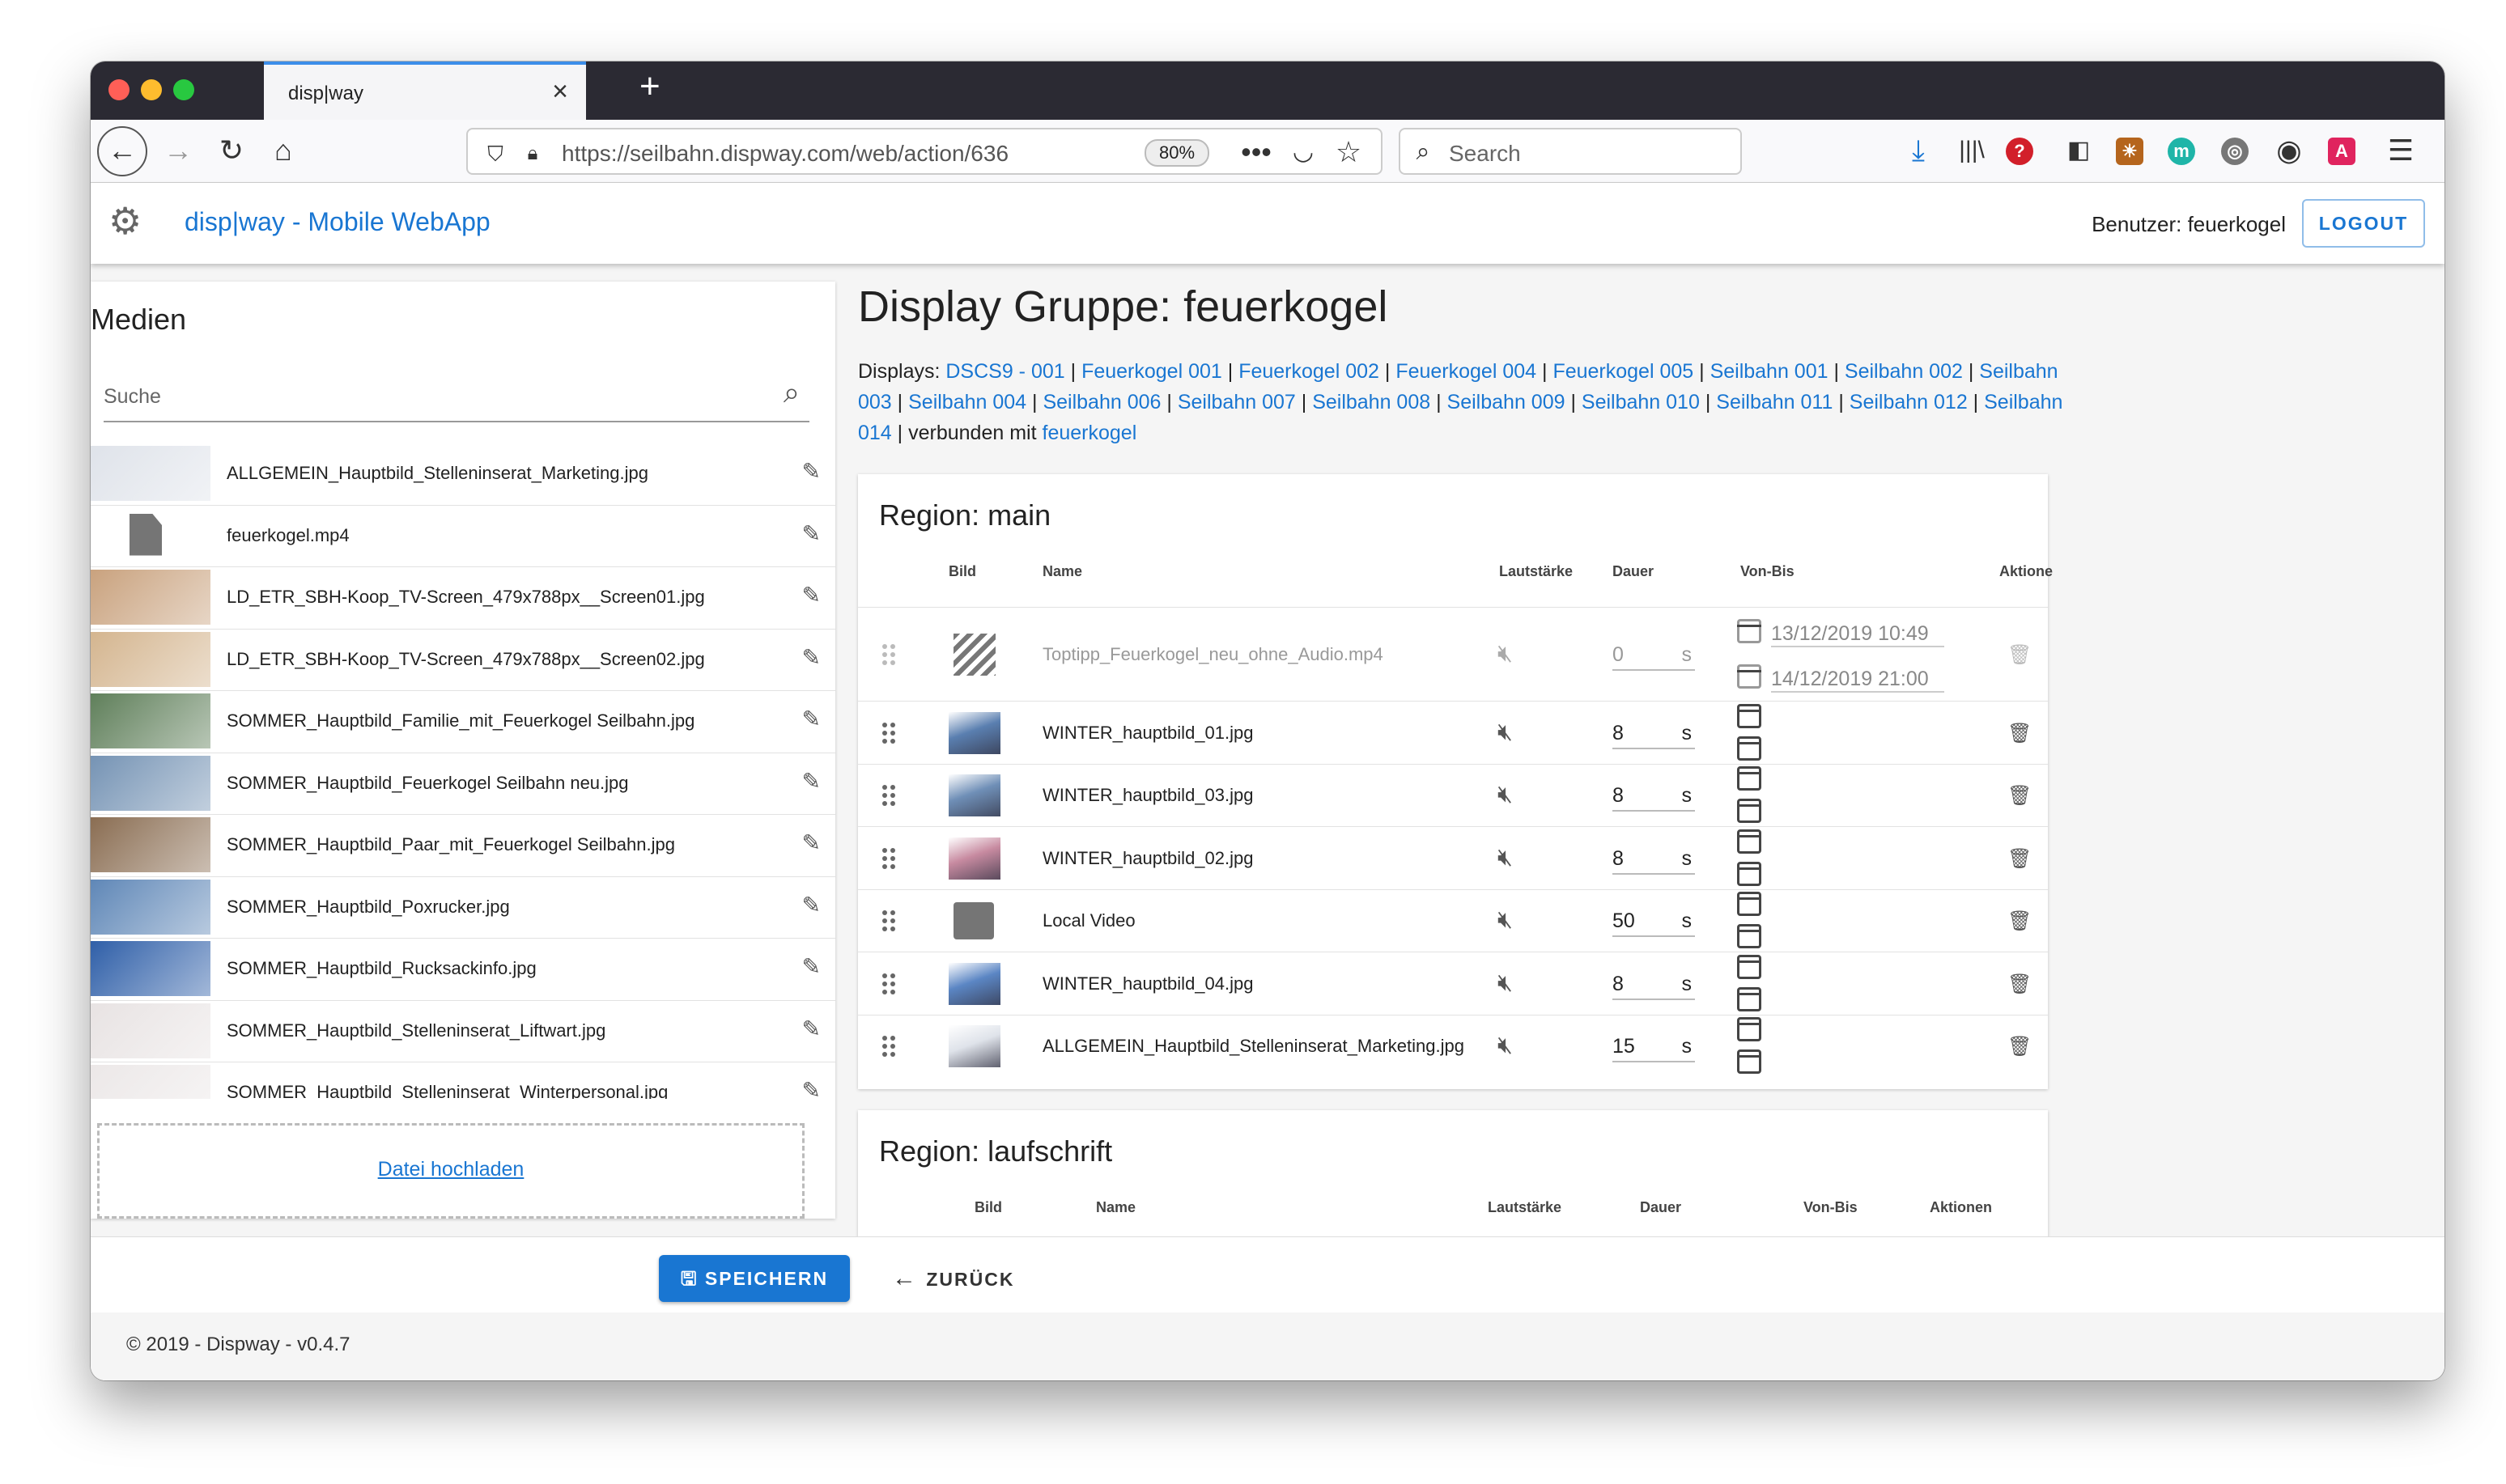  What do you see at coordinates (2020, 152) in the screenshot?
I see `extension-help-icon: ?` at bounding box center [2020, 152].